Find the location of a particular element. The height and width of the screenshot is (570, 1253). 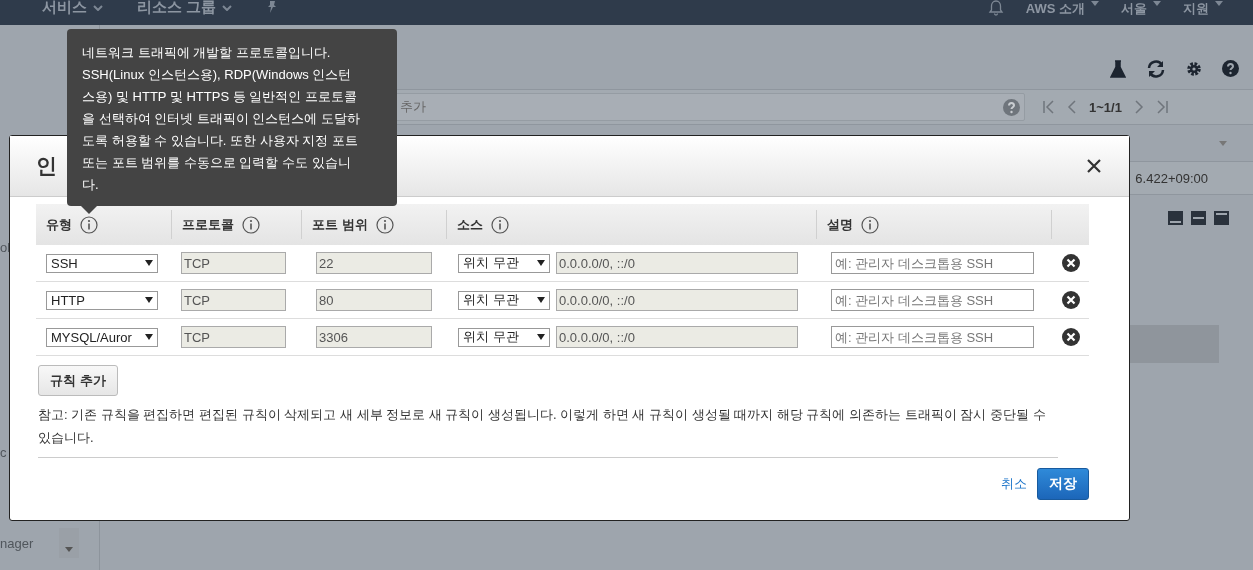

column-header: 소스 is located at coordinates (470, 224).